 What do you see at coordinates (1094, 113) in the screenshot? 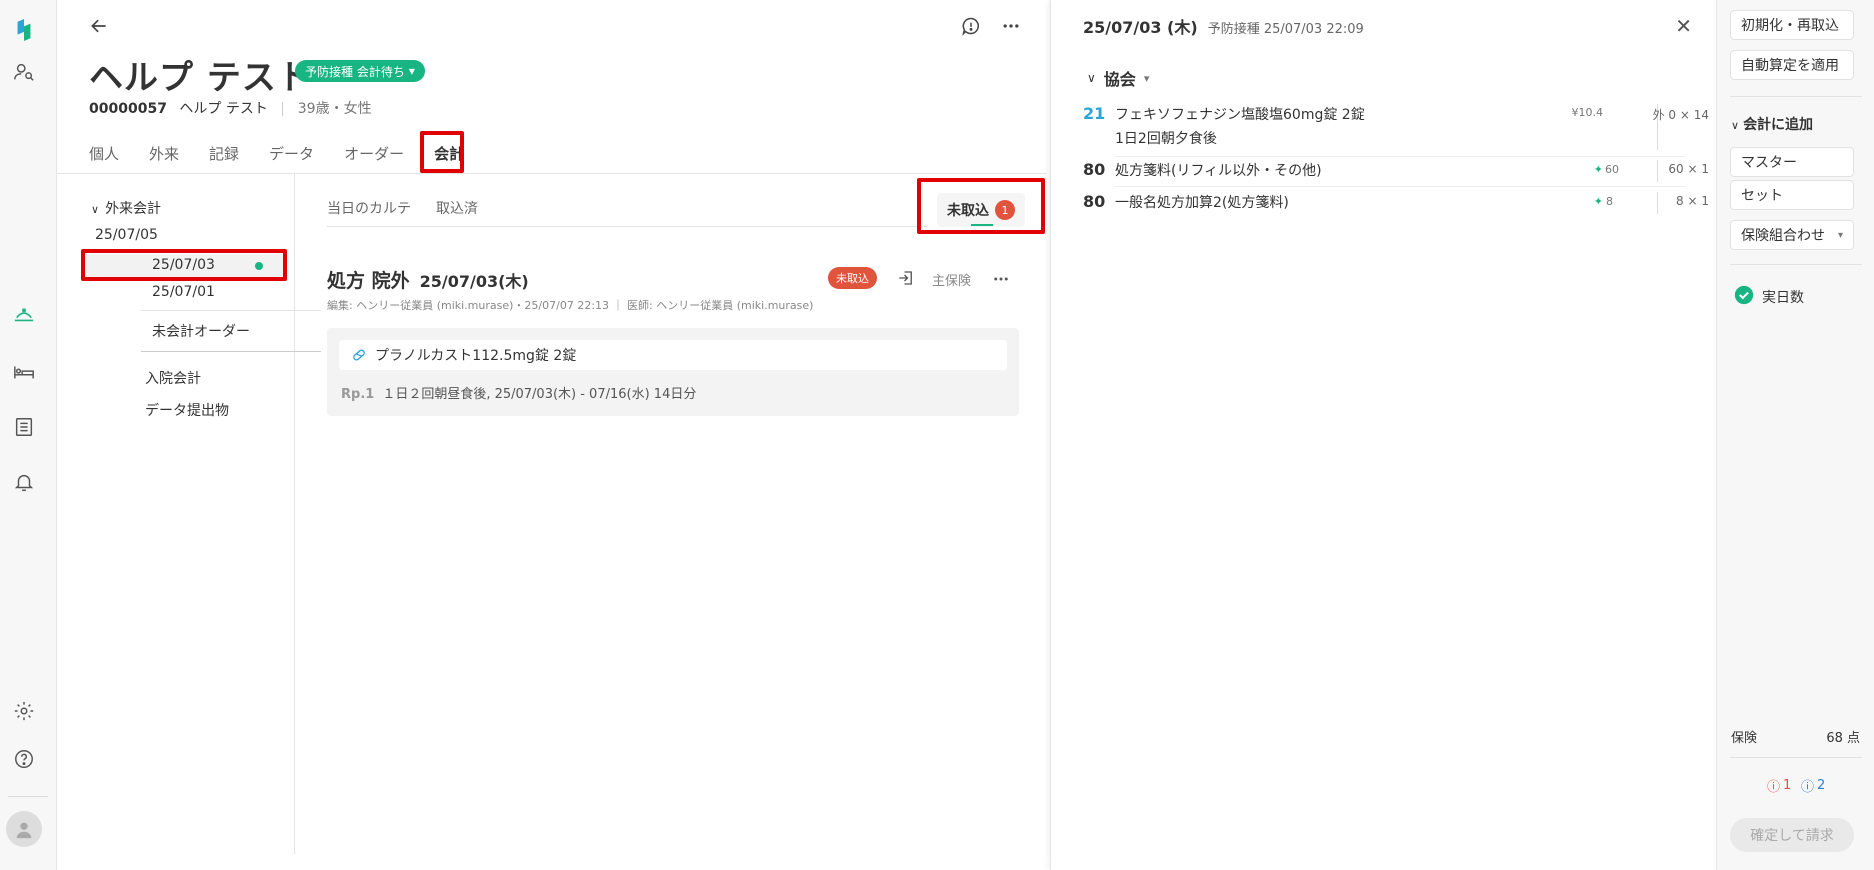
I see `item-points: 21` at bounding box center [1094, 113].